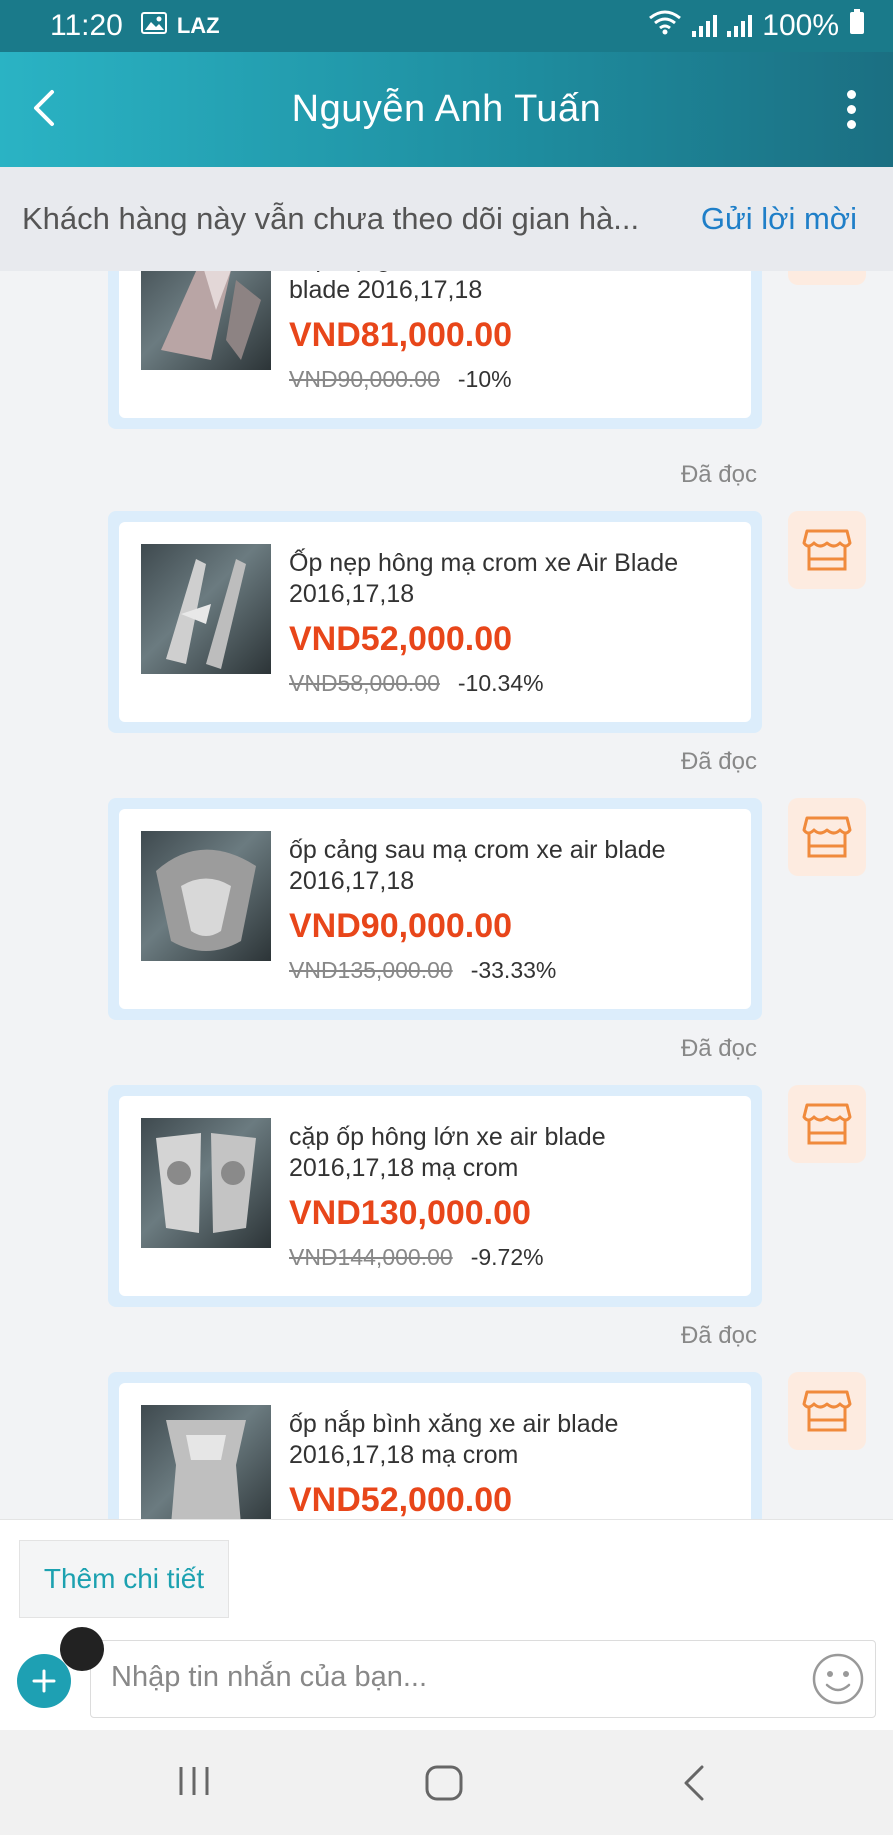  Describe the element at coordinates (371, 970) in the screenshot. I see `original-price: VND135,000.00` at that location.